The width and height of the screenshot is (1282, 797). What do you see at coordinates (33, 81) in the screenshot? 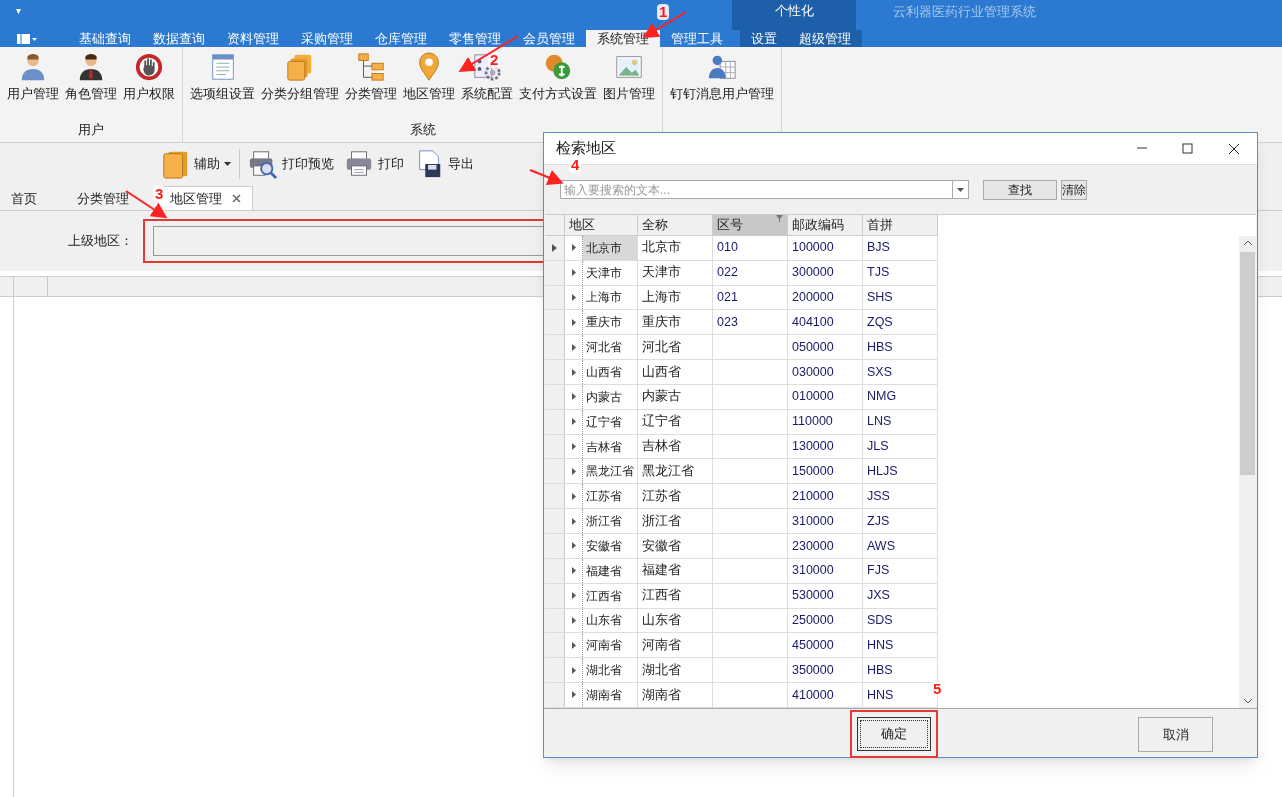
I see `ribbon-button: 用户管理` at bounding box center [33, 81].